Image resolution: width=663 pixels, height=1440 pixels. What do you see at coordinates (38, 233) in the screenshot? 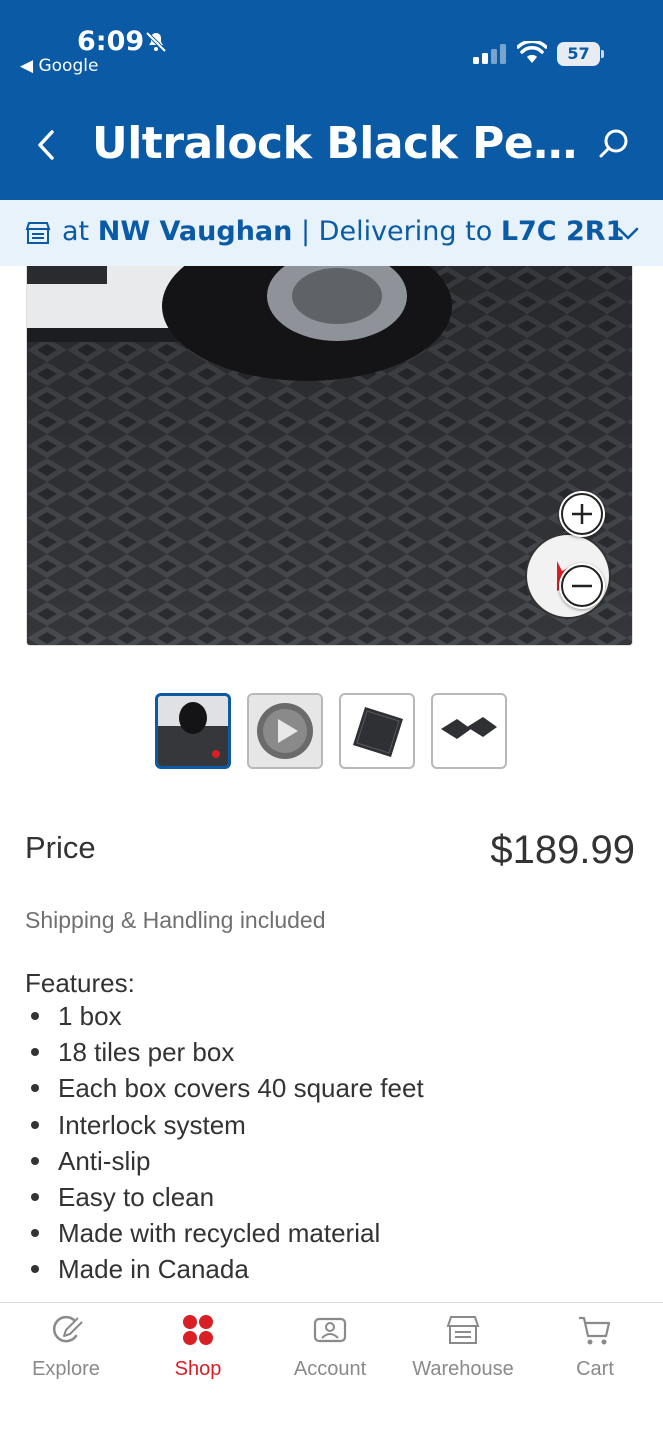
I see `store-icon` at bounding box center [38, 233].